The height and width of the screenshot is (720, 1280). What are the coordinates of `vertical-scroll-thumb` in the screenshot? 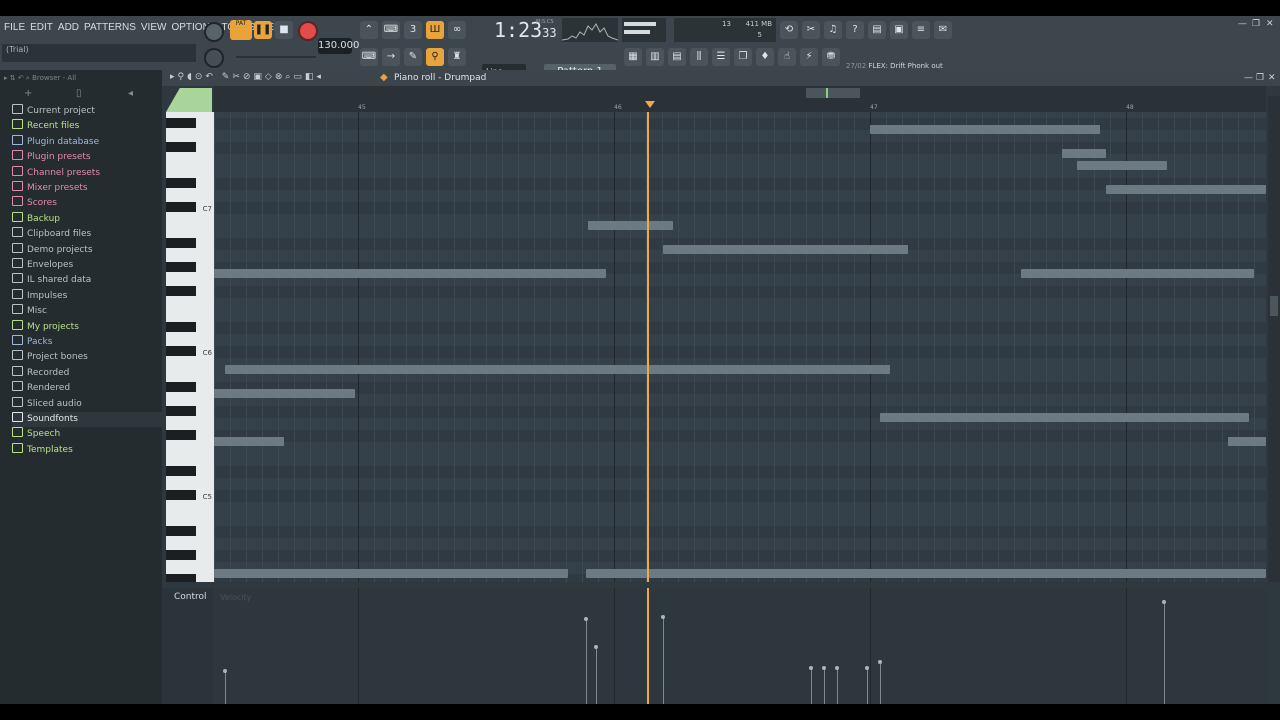 It's located at (1274, 306).